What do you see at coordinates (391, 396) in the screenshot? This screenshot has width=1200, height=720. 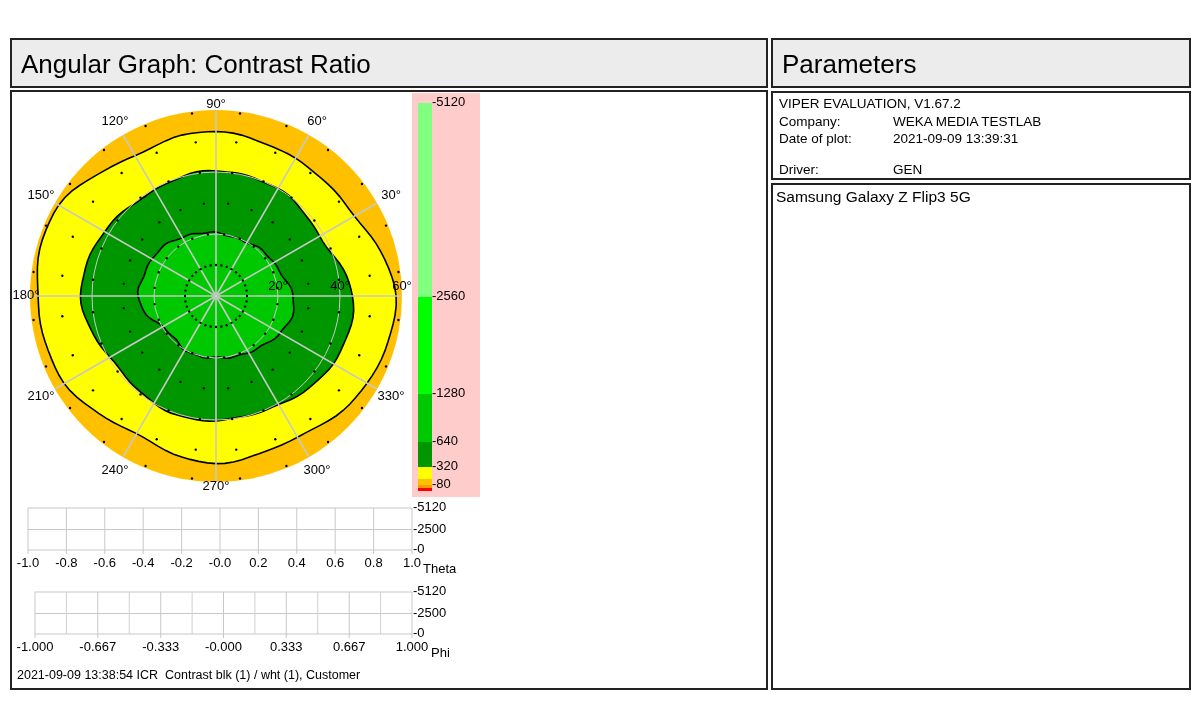 I see `angle-label: 330°` at bounding box center [391, 396].